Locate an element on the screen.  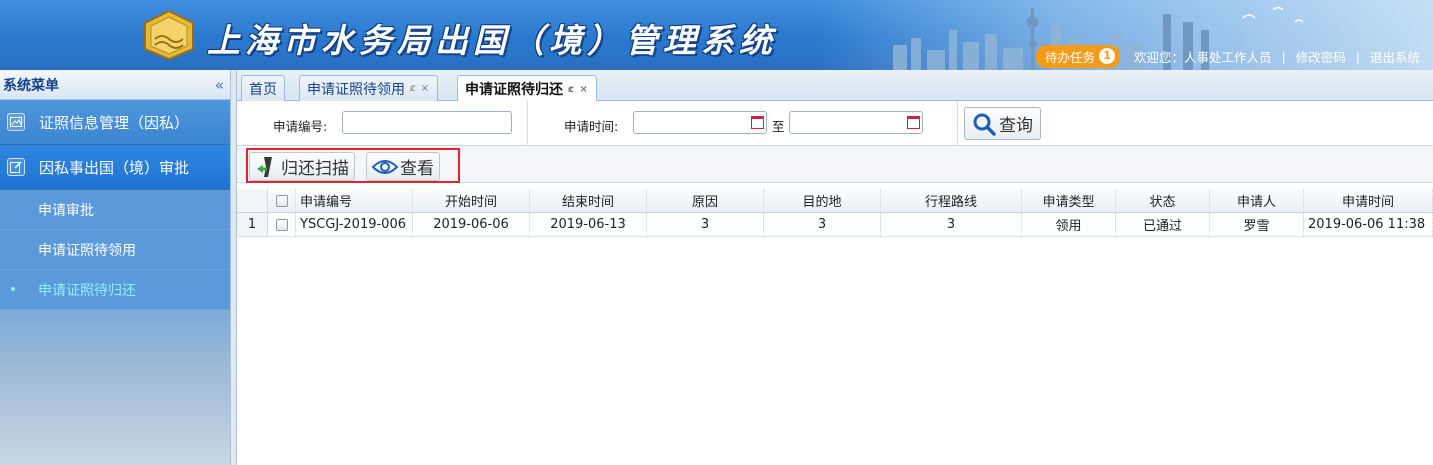
table-cell: 罗雪 is located at coordinates (1257, 224).